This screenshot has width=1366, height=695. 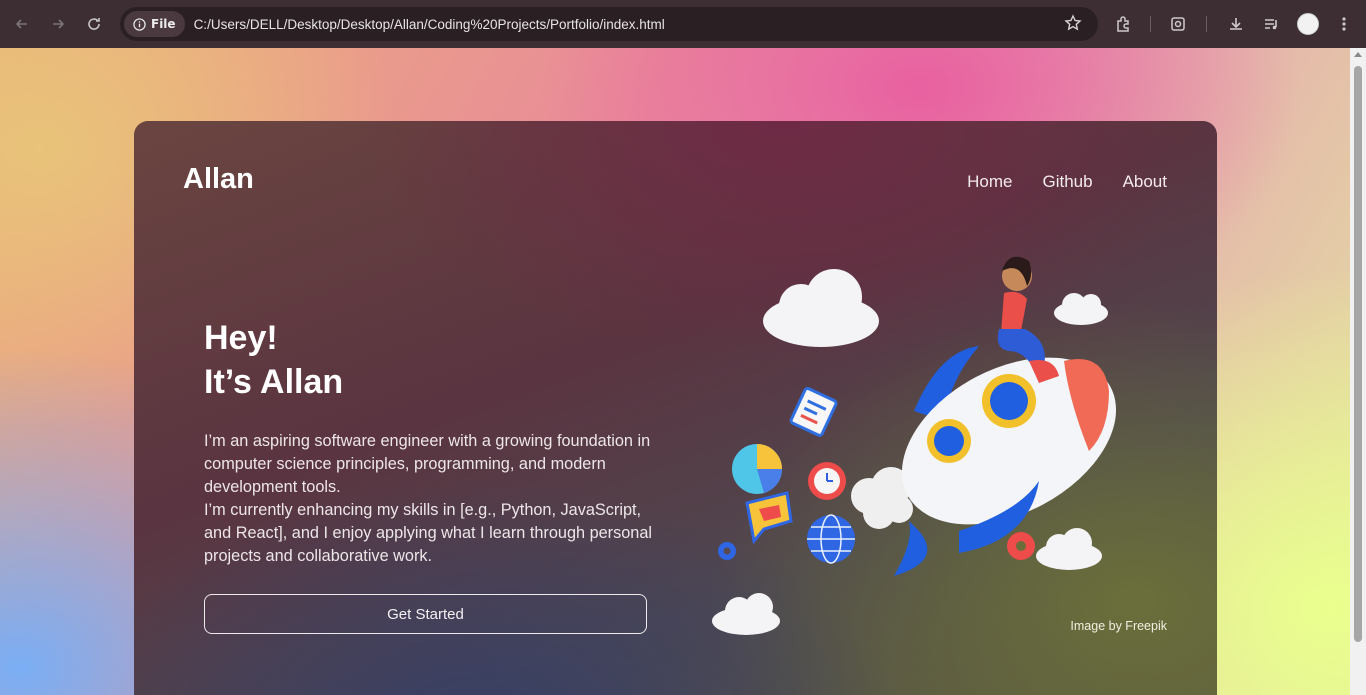 What do you see at coordinates (139, 24) in the screenshot?
I see `info-icon` at bounding box center [139, 24].